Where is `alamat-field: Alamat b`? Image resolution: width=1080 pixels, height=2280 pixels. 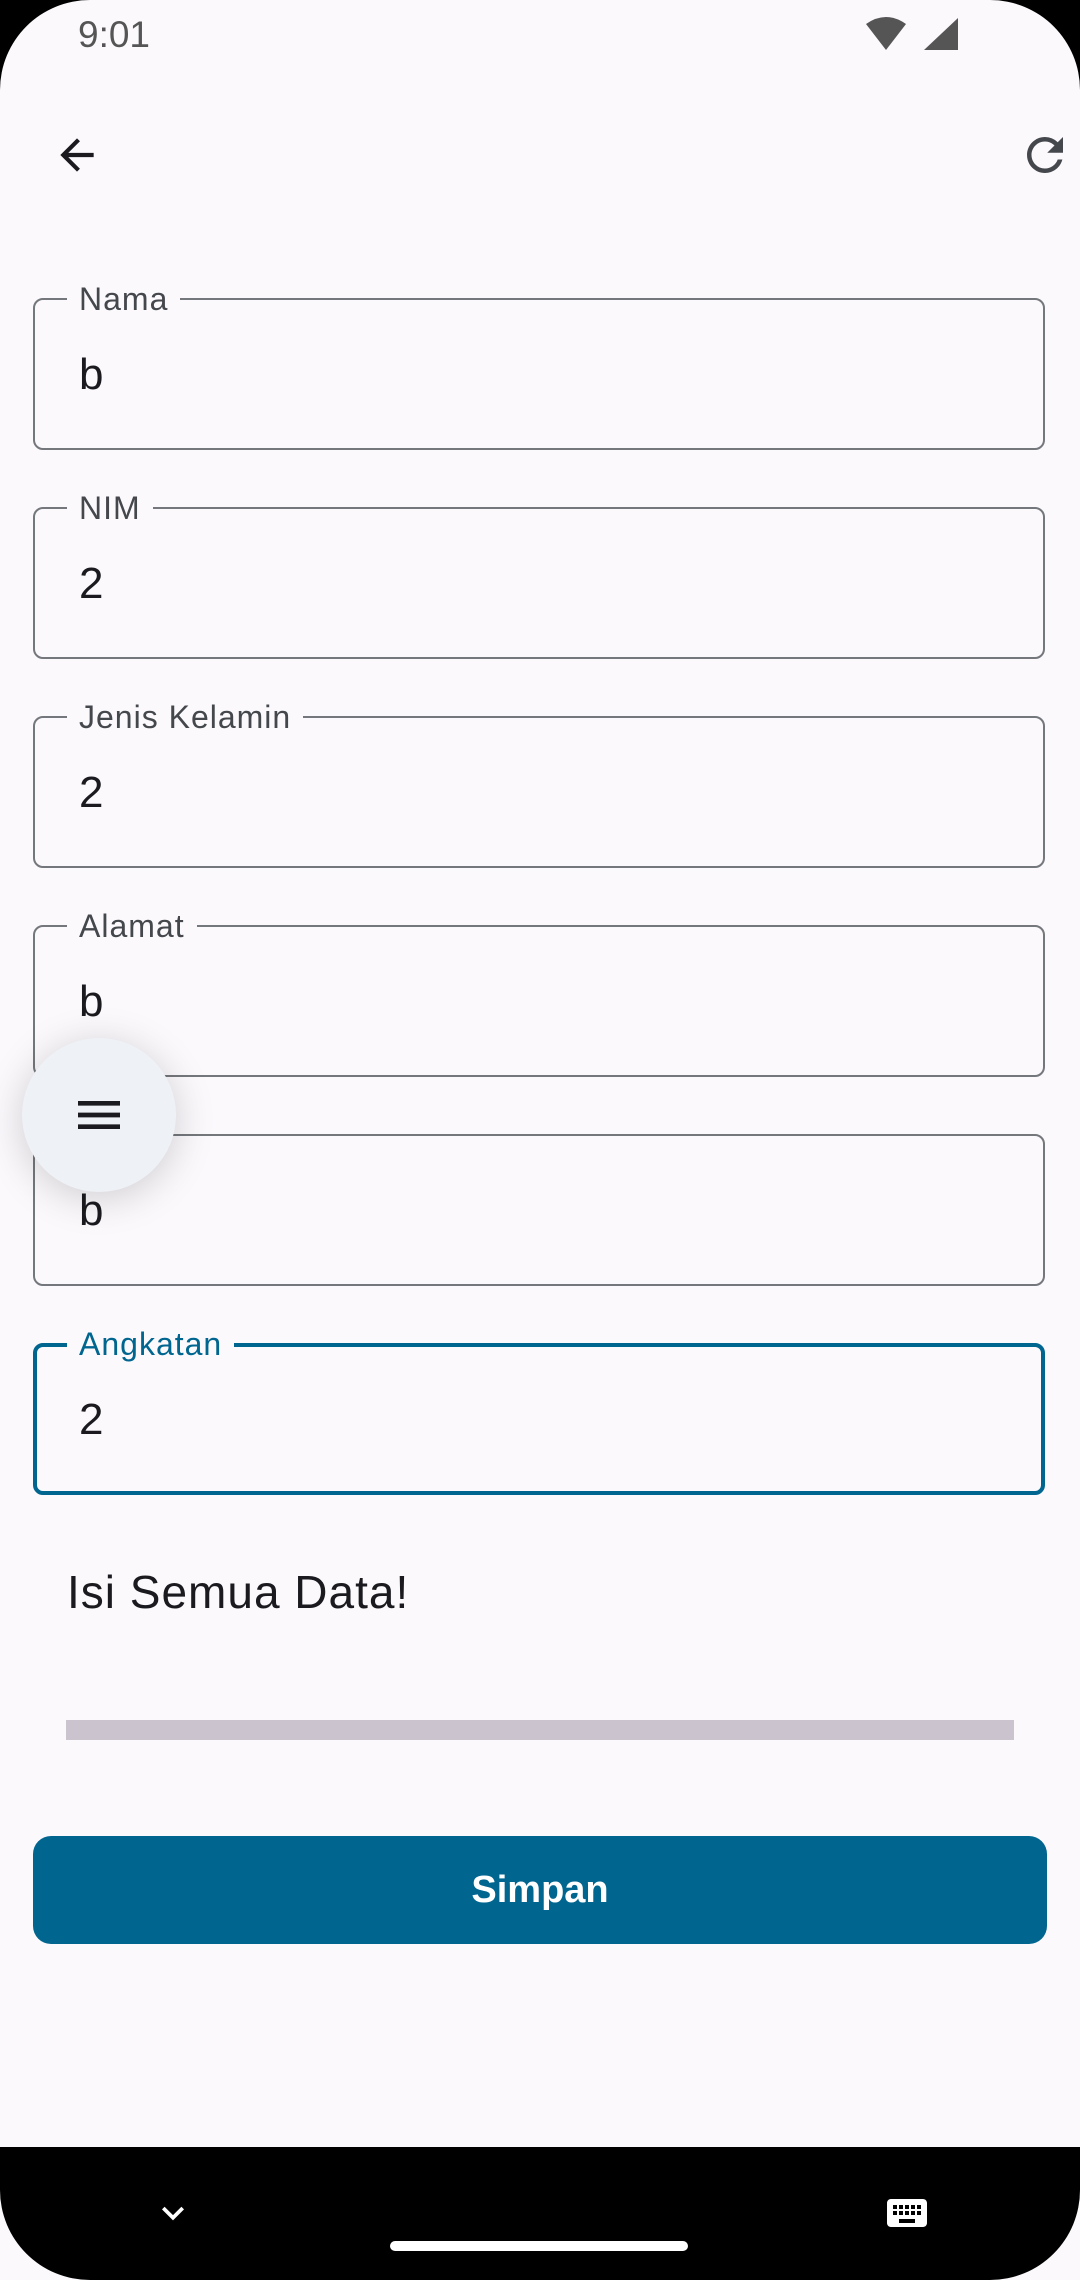
alamat-field: Alamat b is located at coordinates (539, 992).